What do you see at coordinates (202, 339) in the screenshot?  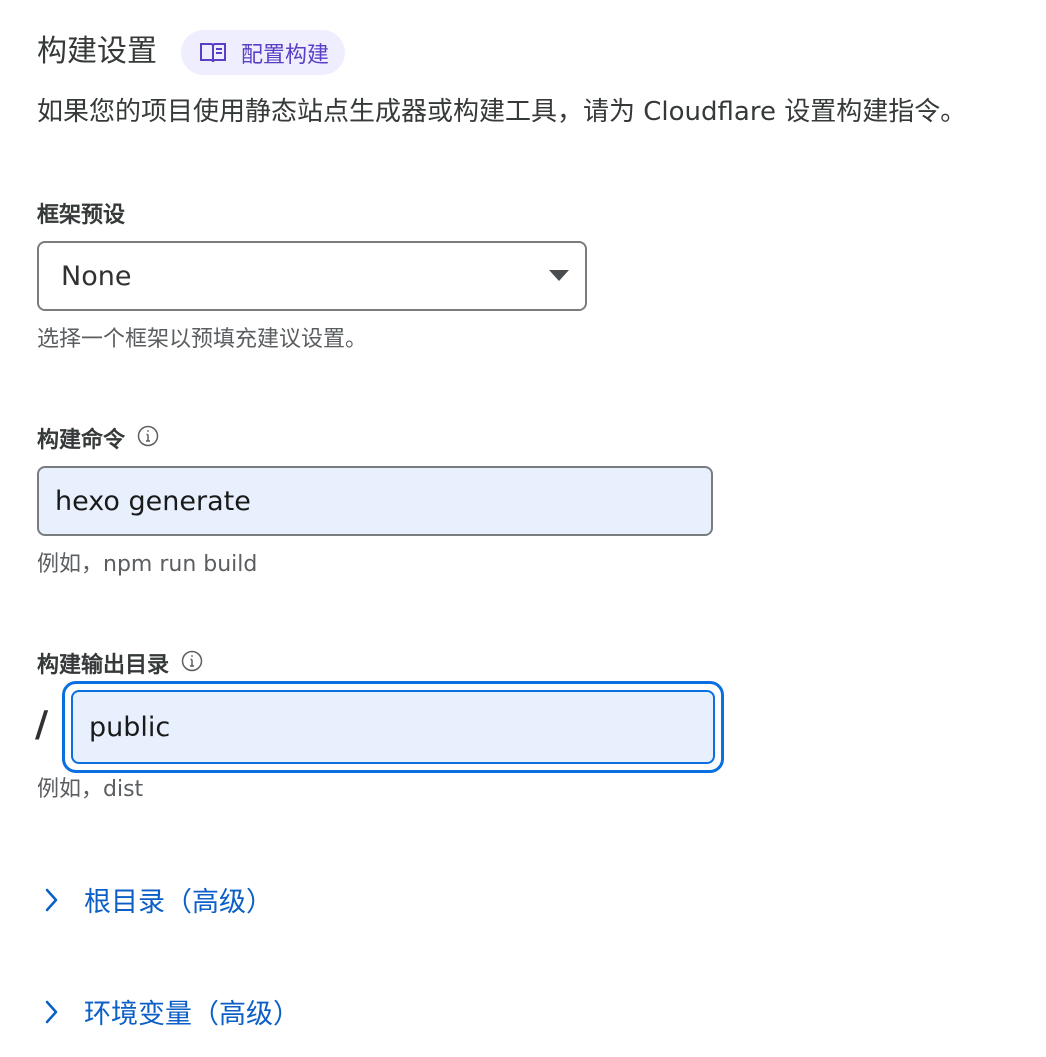 I see `framework-preset-helper: 选择一个框架以预填充建议设置。` at bounding box center [202, 339].